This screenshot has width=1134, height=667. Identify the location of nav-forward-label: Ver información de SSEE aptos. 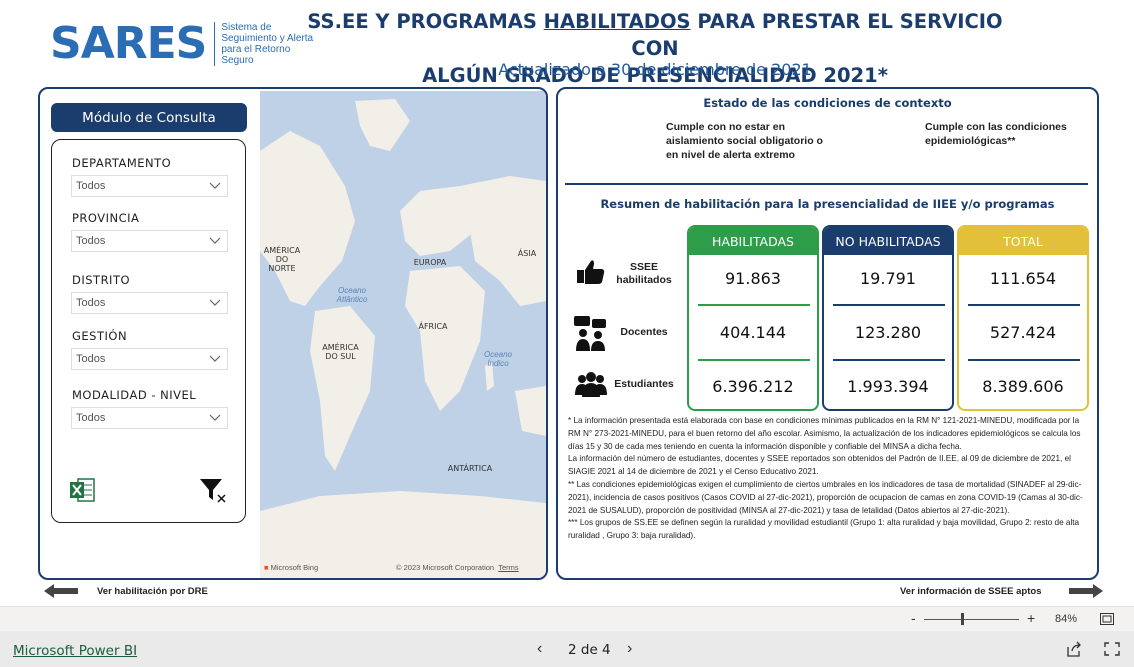
(971, 591).